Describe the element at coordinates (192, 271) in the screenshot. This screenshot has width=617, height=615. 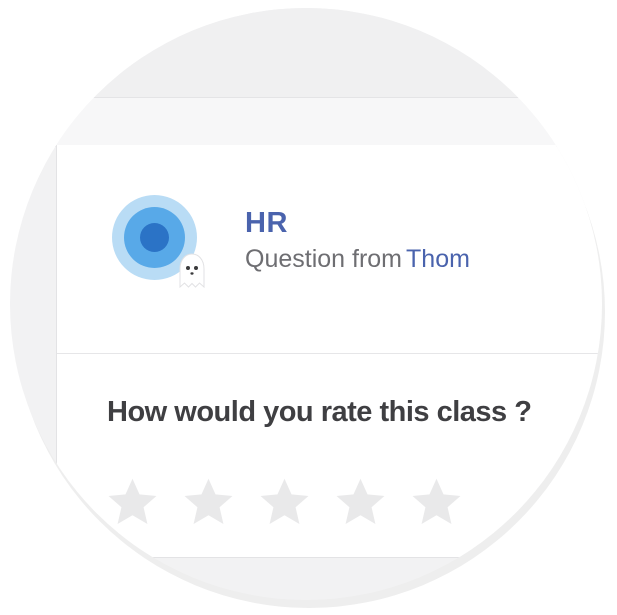
I see `ghost-icon` at that location.